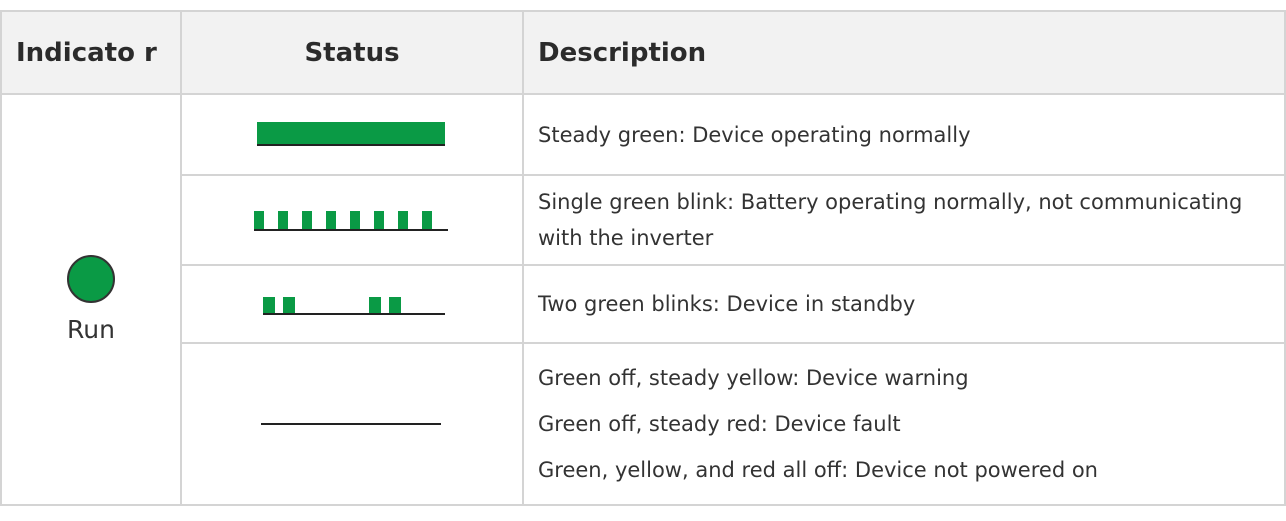  Describe the element at coordinates (904, 52) in the screenshot. I see `header-description: Description` at that location.